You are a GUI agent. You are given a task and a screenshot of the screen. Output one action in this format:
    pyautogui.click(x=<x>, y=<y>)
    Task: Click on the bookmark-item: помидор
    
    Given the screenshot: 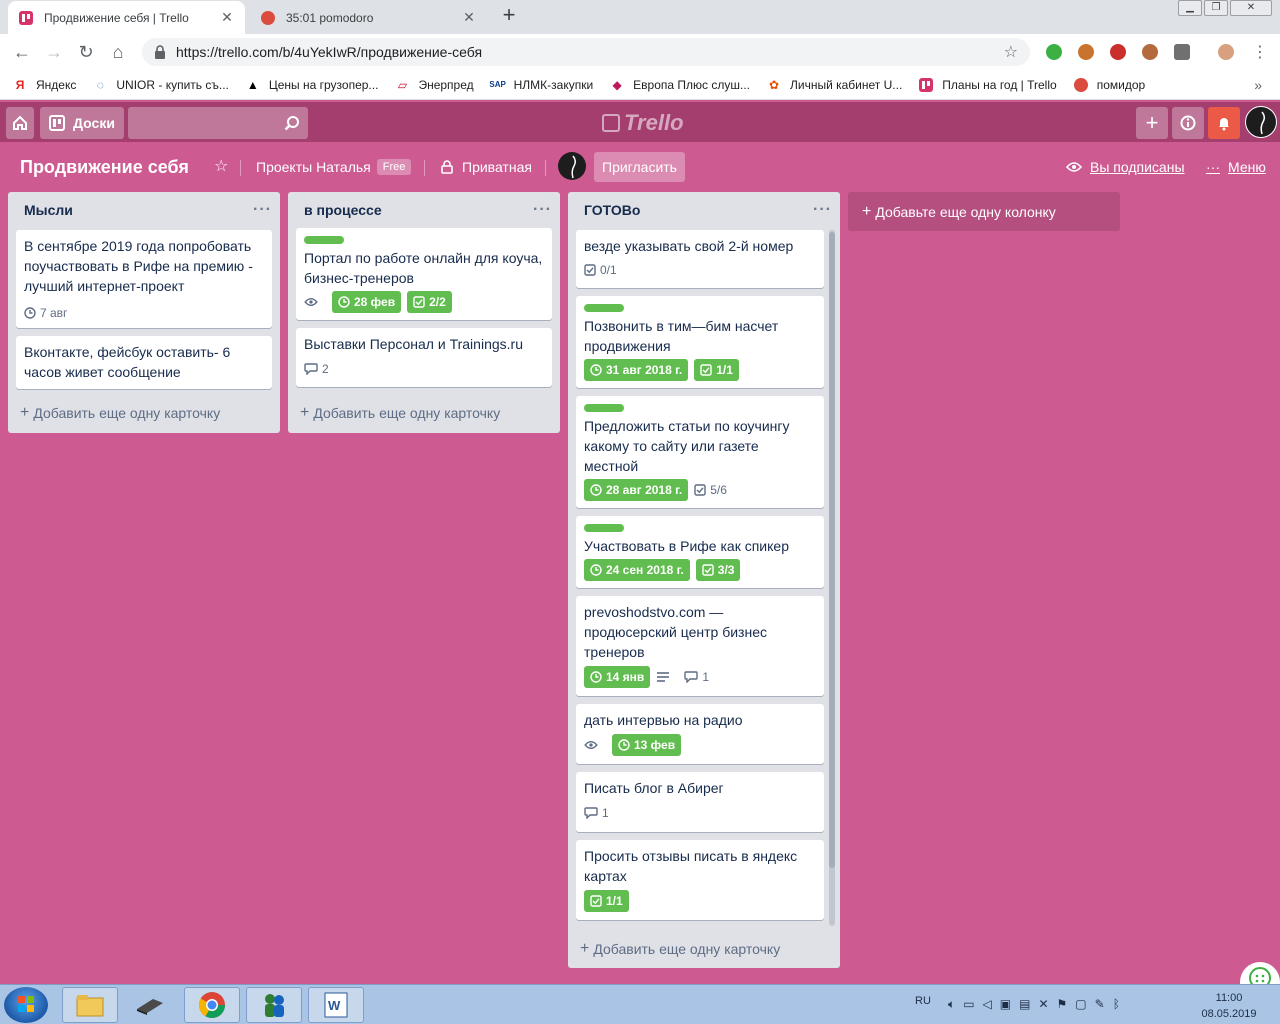 What is the action you would take?
    pyautogui.click(x=1109, y=85)
    